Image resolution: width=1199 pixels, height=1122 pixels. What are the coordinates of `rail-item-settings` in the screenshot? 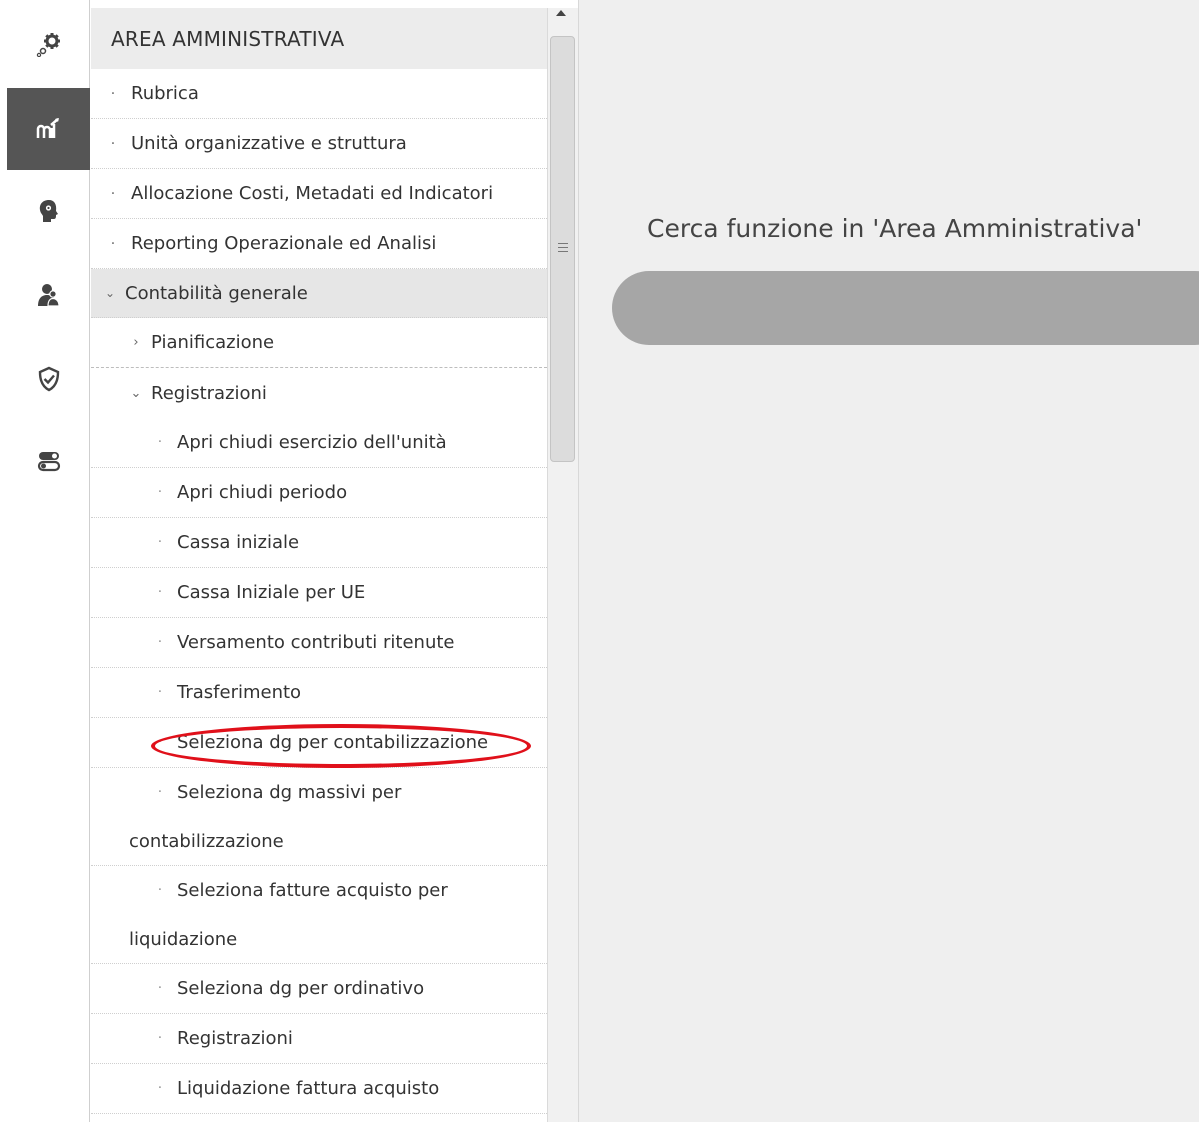 It's located at (48, 44).